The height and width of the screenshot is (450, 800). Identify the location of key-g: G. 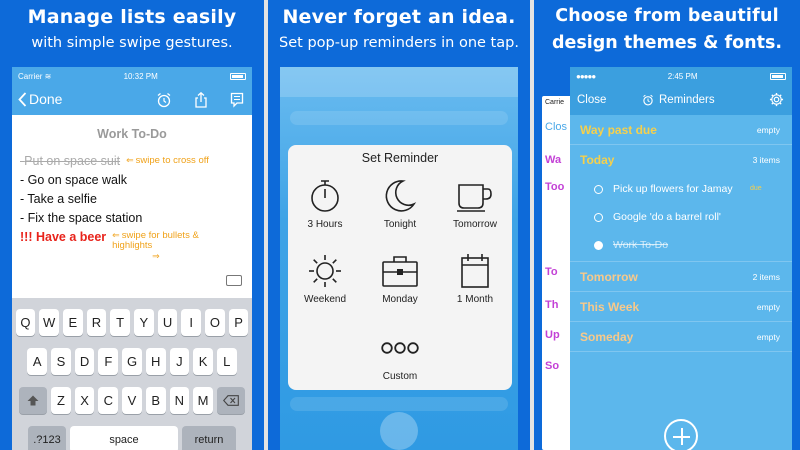
(132, 361).